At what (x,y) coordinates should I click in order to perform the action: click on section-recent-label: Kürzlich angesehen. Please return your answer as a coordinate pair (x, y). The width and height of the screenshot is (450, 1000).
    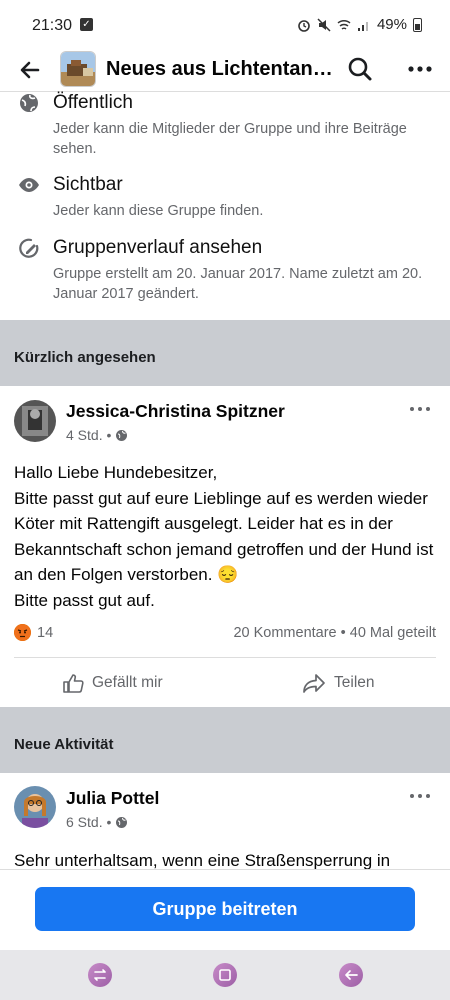
    Looking at the image, I should click on (85, 357).